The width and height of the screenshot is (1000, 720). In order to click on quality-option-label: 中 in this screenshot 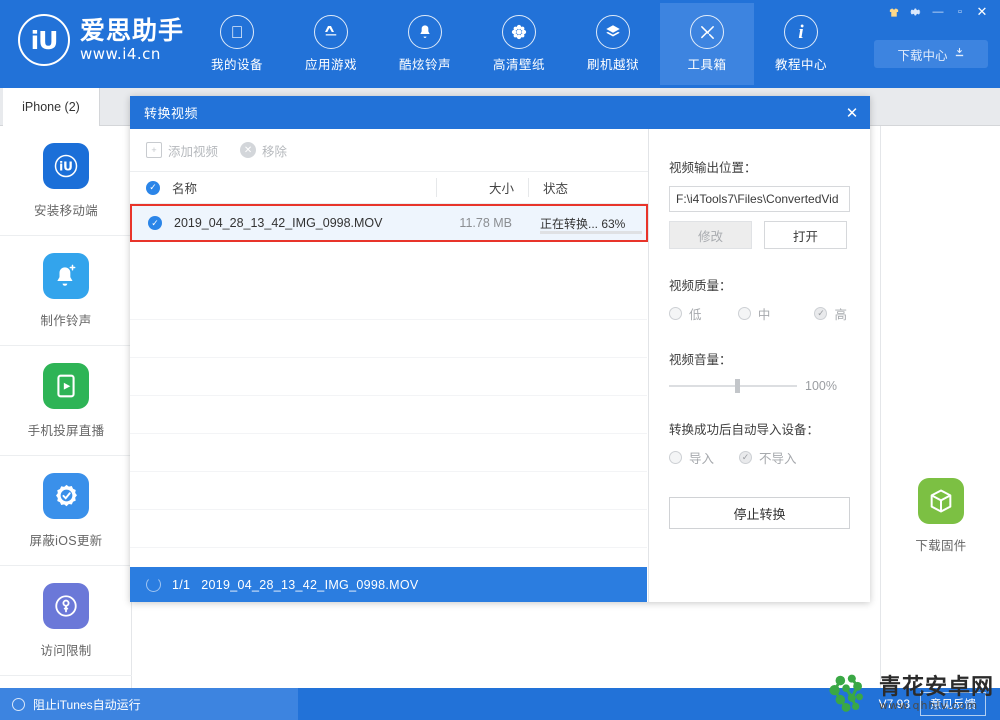, I will do `click(764, 315)`.